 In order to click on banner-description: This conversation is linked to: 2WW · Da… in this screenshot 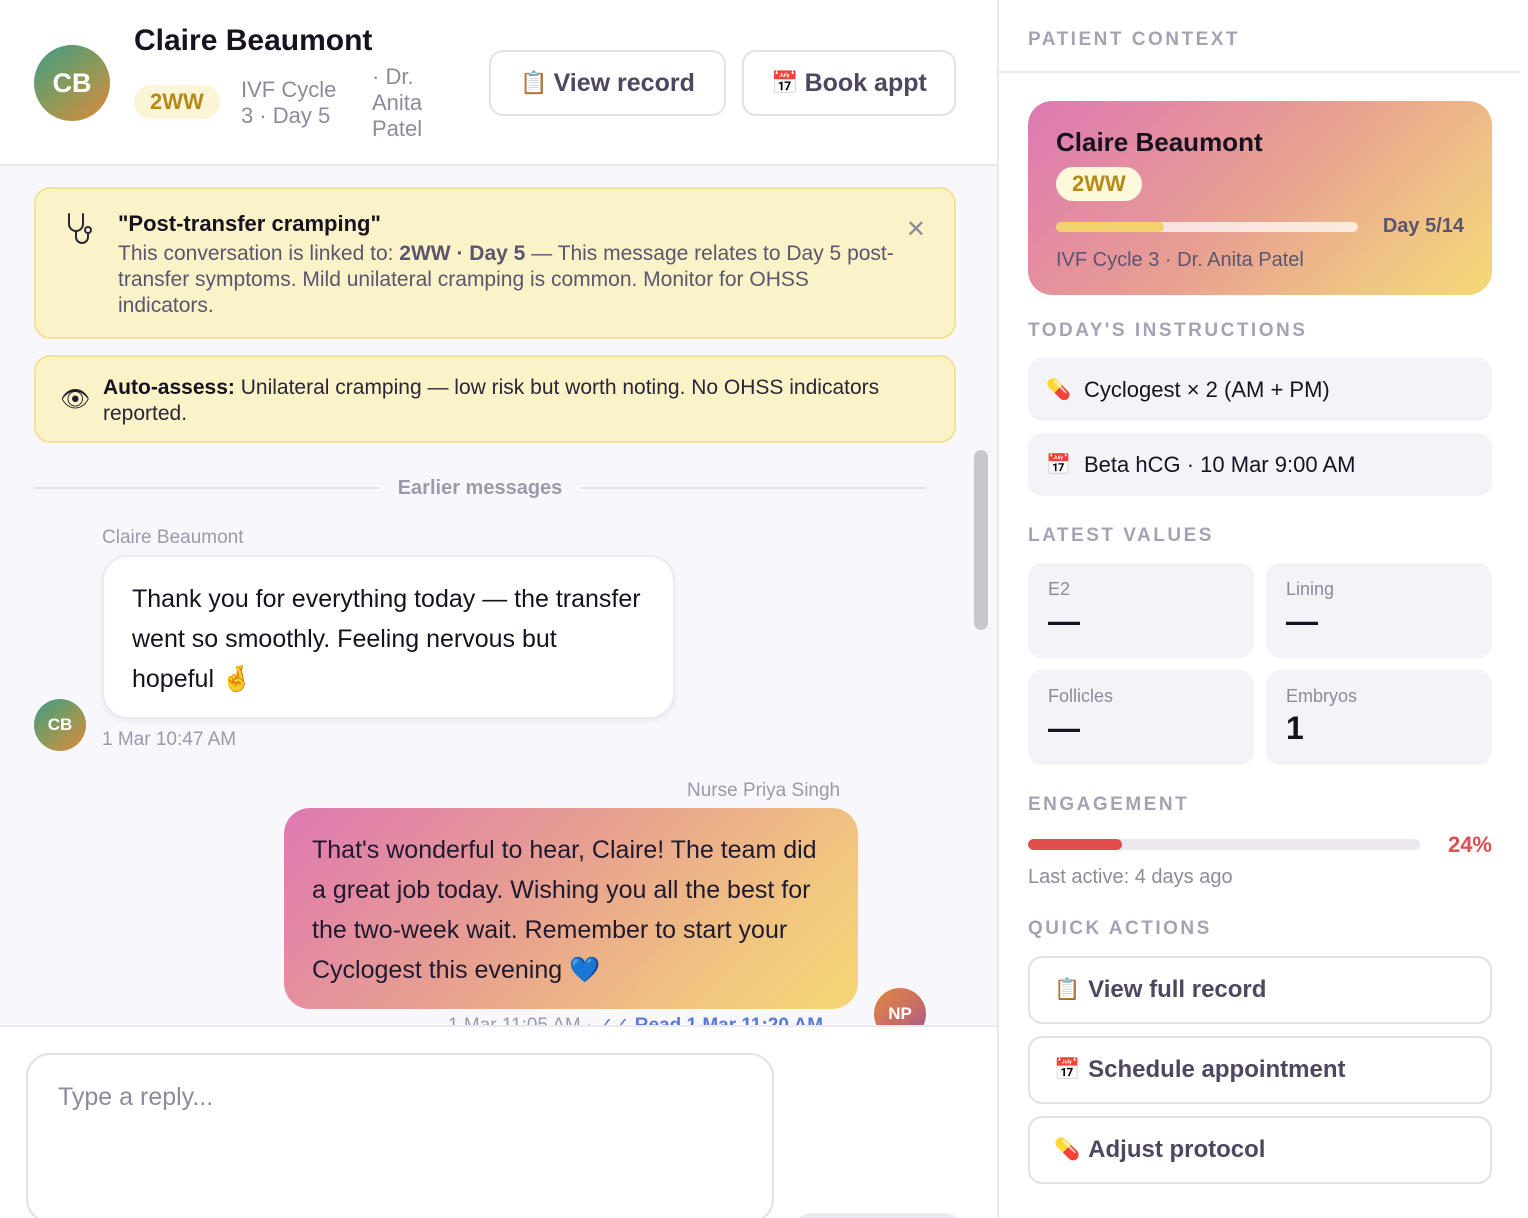, I will do `click(506, 279)`.